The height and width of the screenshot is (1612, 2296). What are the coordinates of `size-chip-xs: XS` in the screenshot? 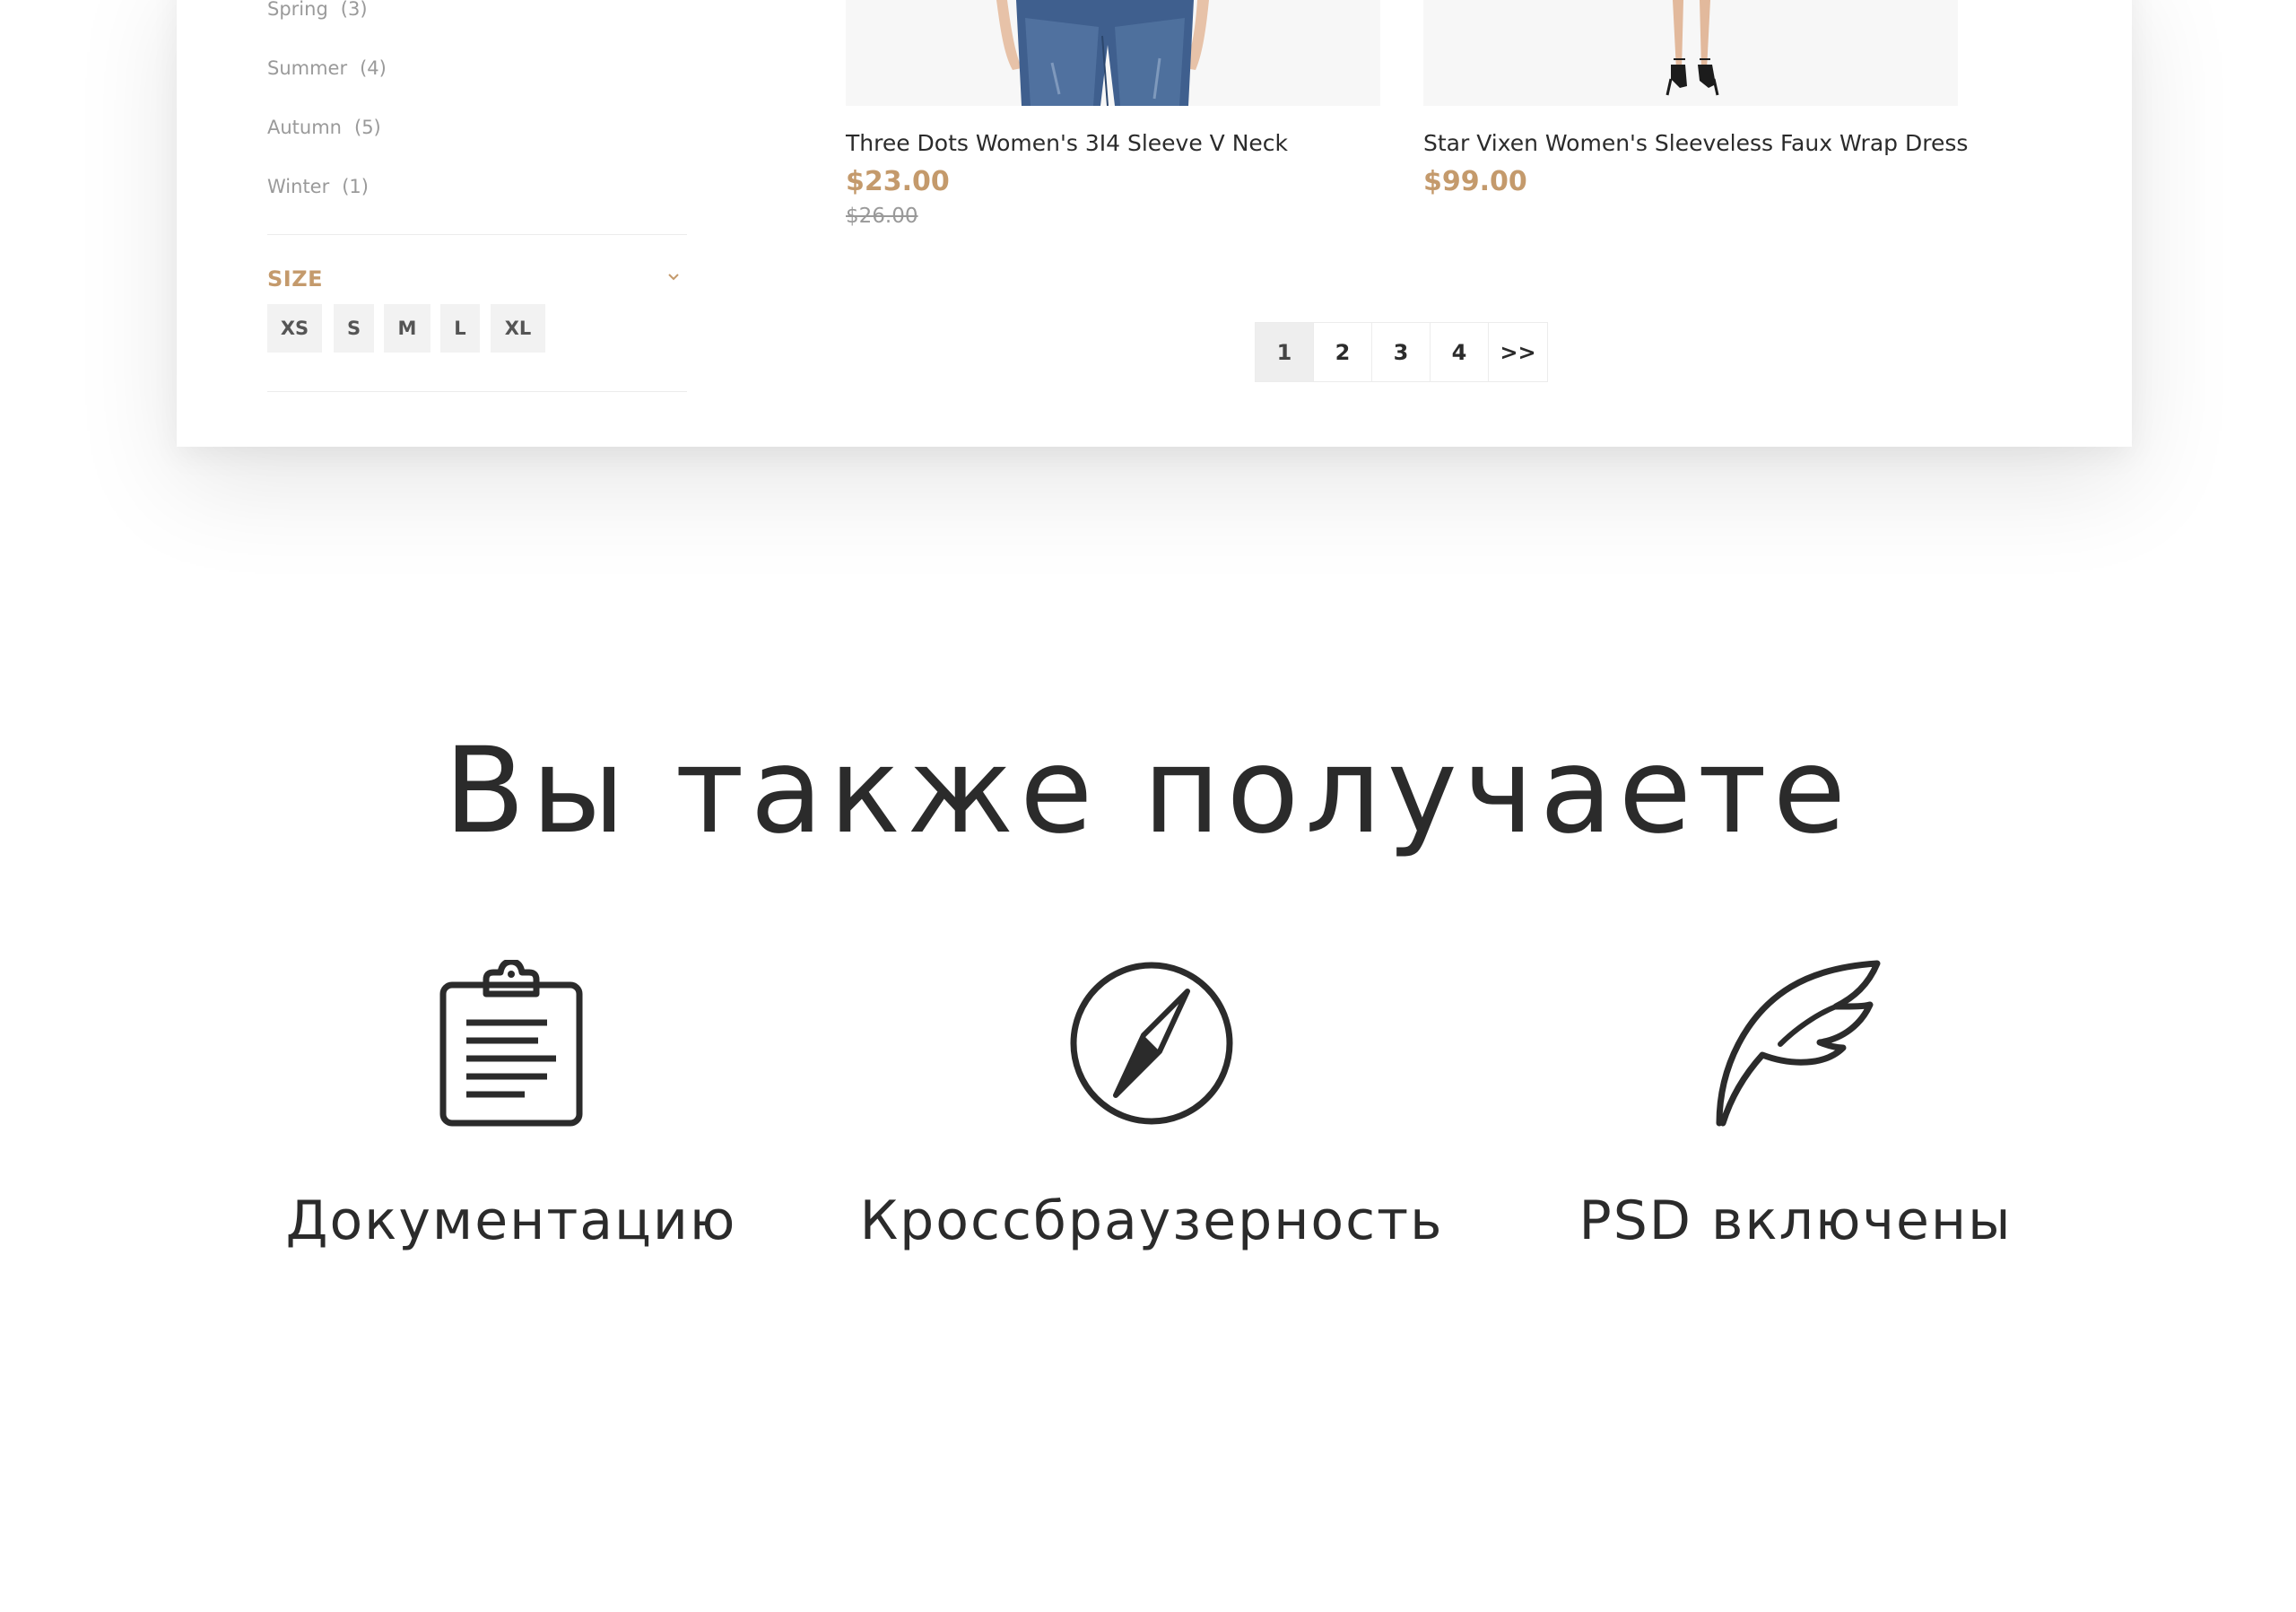 It's located at (294, 328).